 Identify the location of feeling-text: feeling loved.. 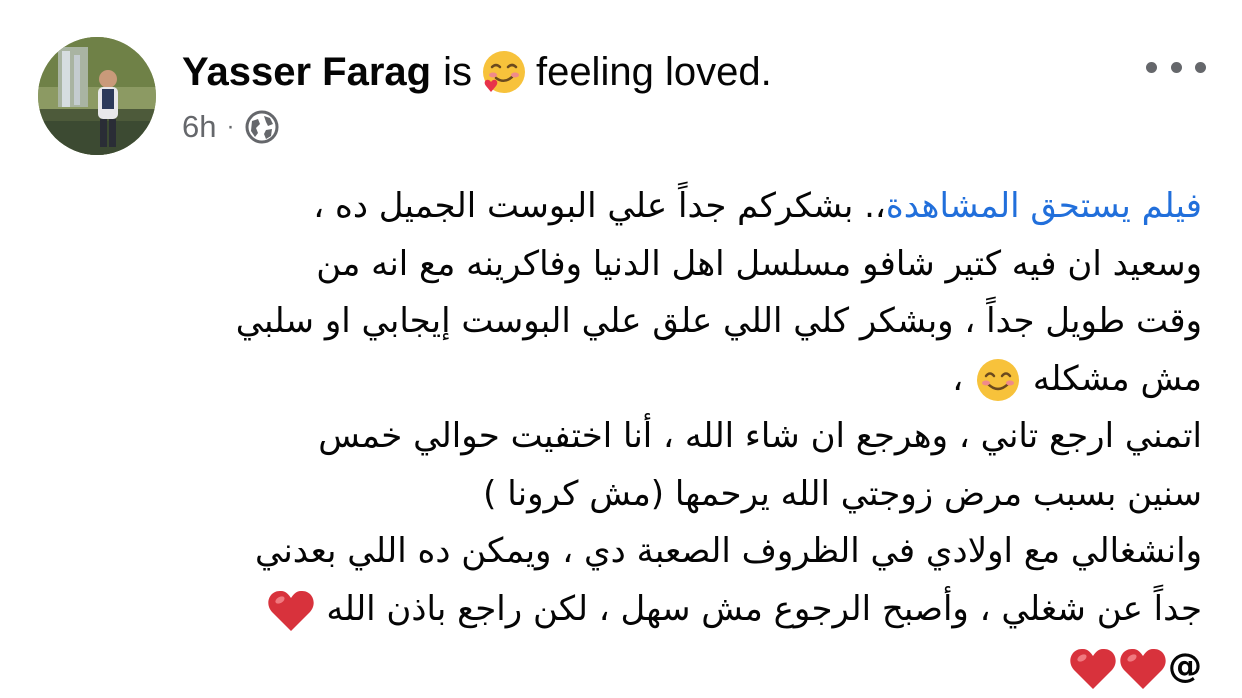
(653, 72).